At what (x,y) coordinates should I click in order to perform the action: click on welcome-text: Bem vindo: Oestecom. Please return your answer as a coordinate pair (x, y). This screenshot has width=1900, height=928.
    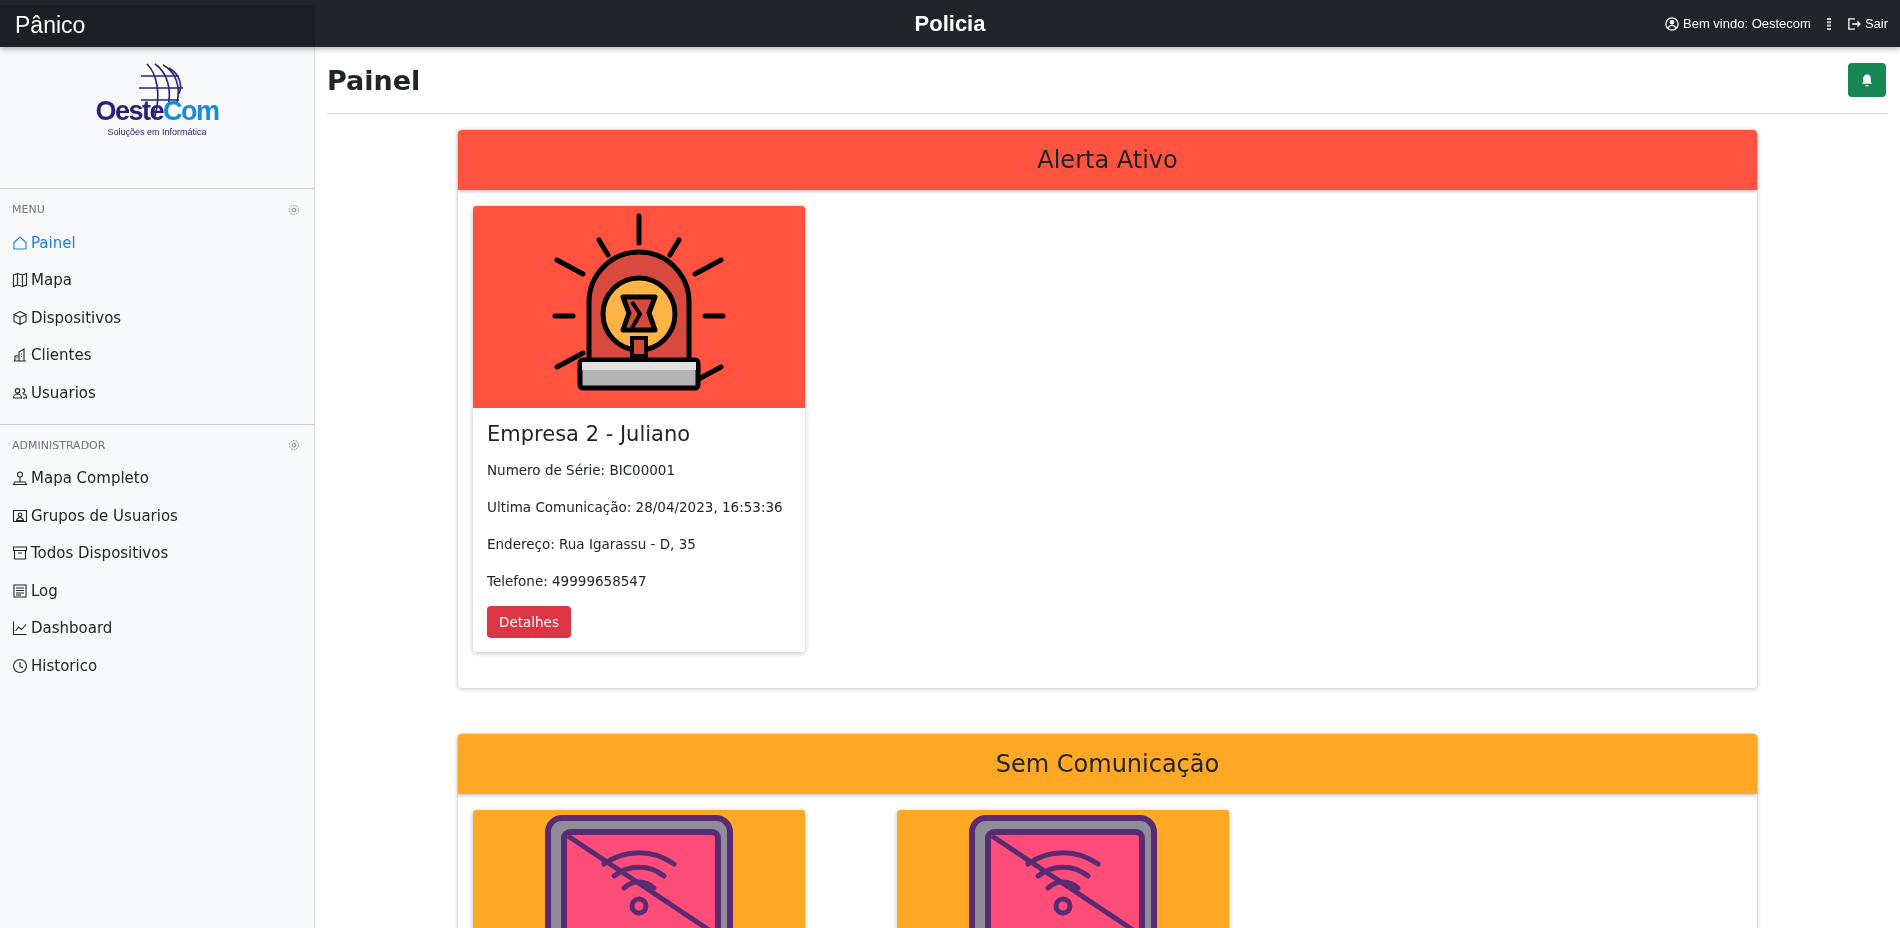
    Looking at the image, I should click on (1747, 23).